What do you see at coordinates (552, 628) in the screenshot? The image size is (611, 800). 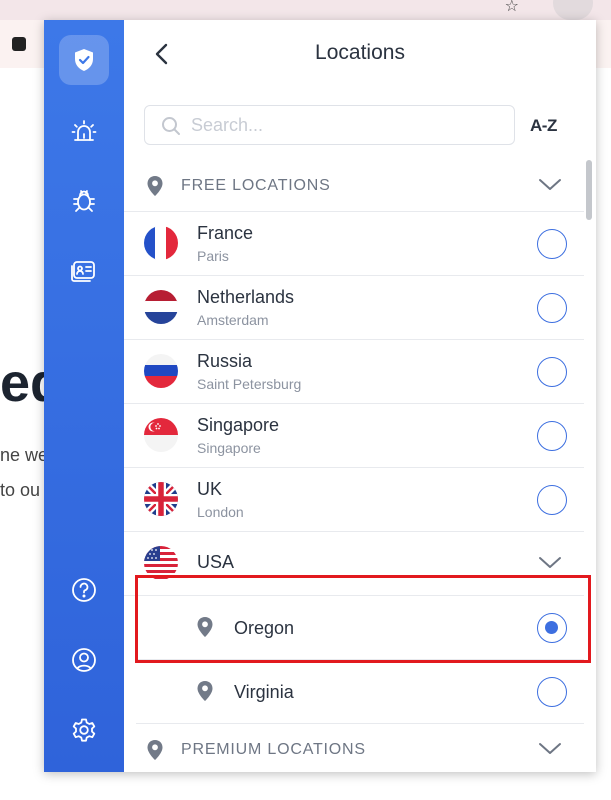 I see `location-radio-selected` at bounding box center [552, 628].